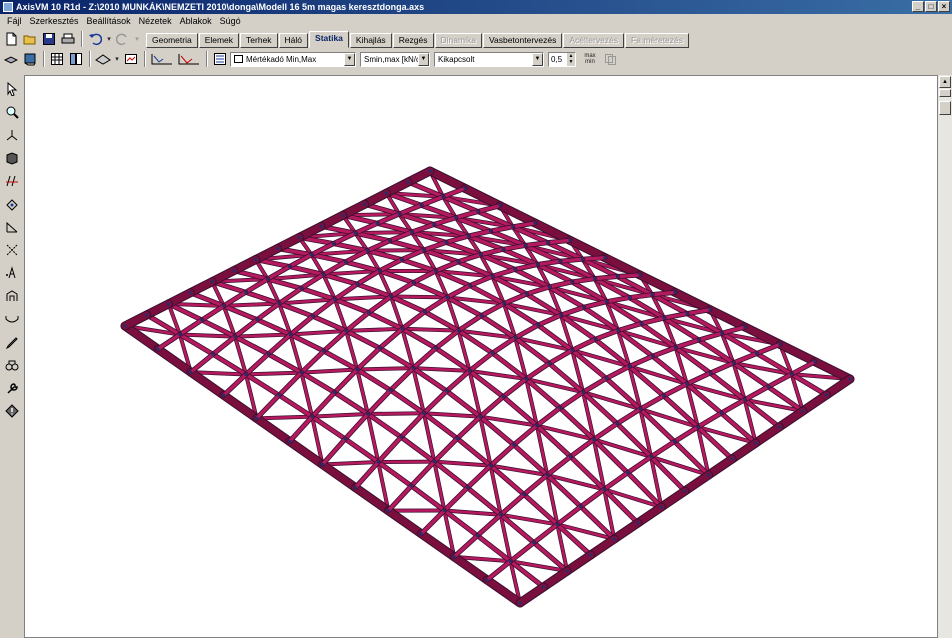  What do you see at coordinates (594, 40) in the screenshot?
I see `tab-steel-design: Acéltervezés` at bounding box center [594, 40].